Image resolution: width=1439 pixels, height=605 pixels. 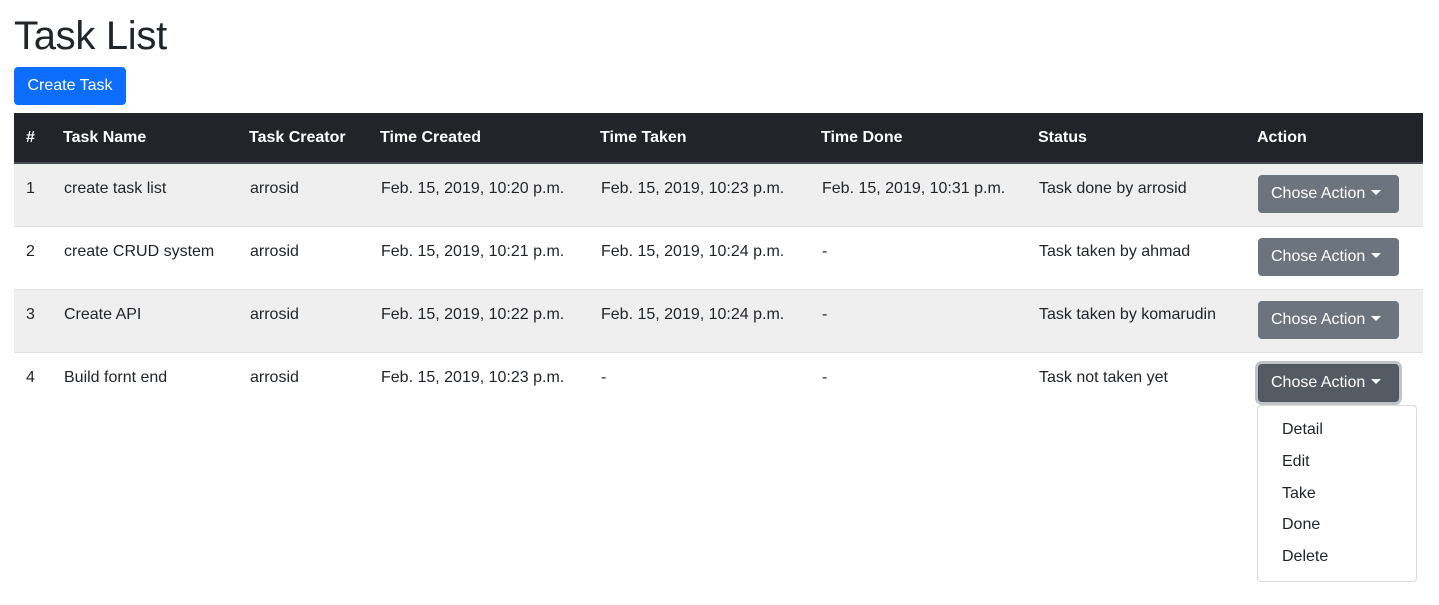 I want to click on header-time-taken: Time Taken, so click(x=710, y=138).